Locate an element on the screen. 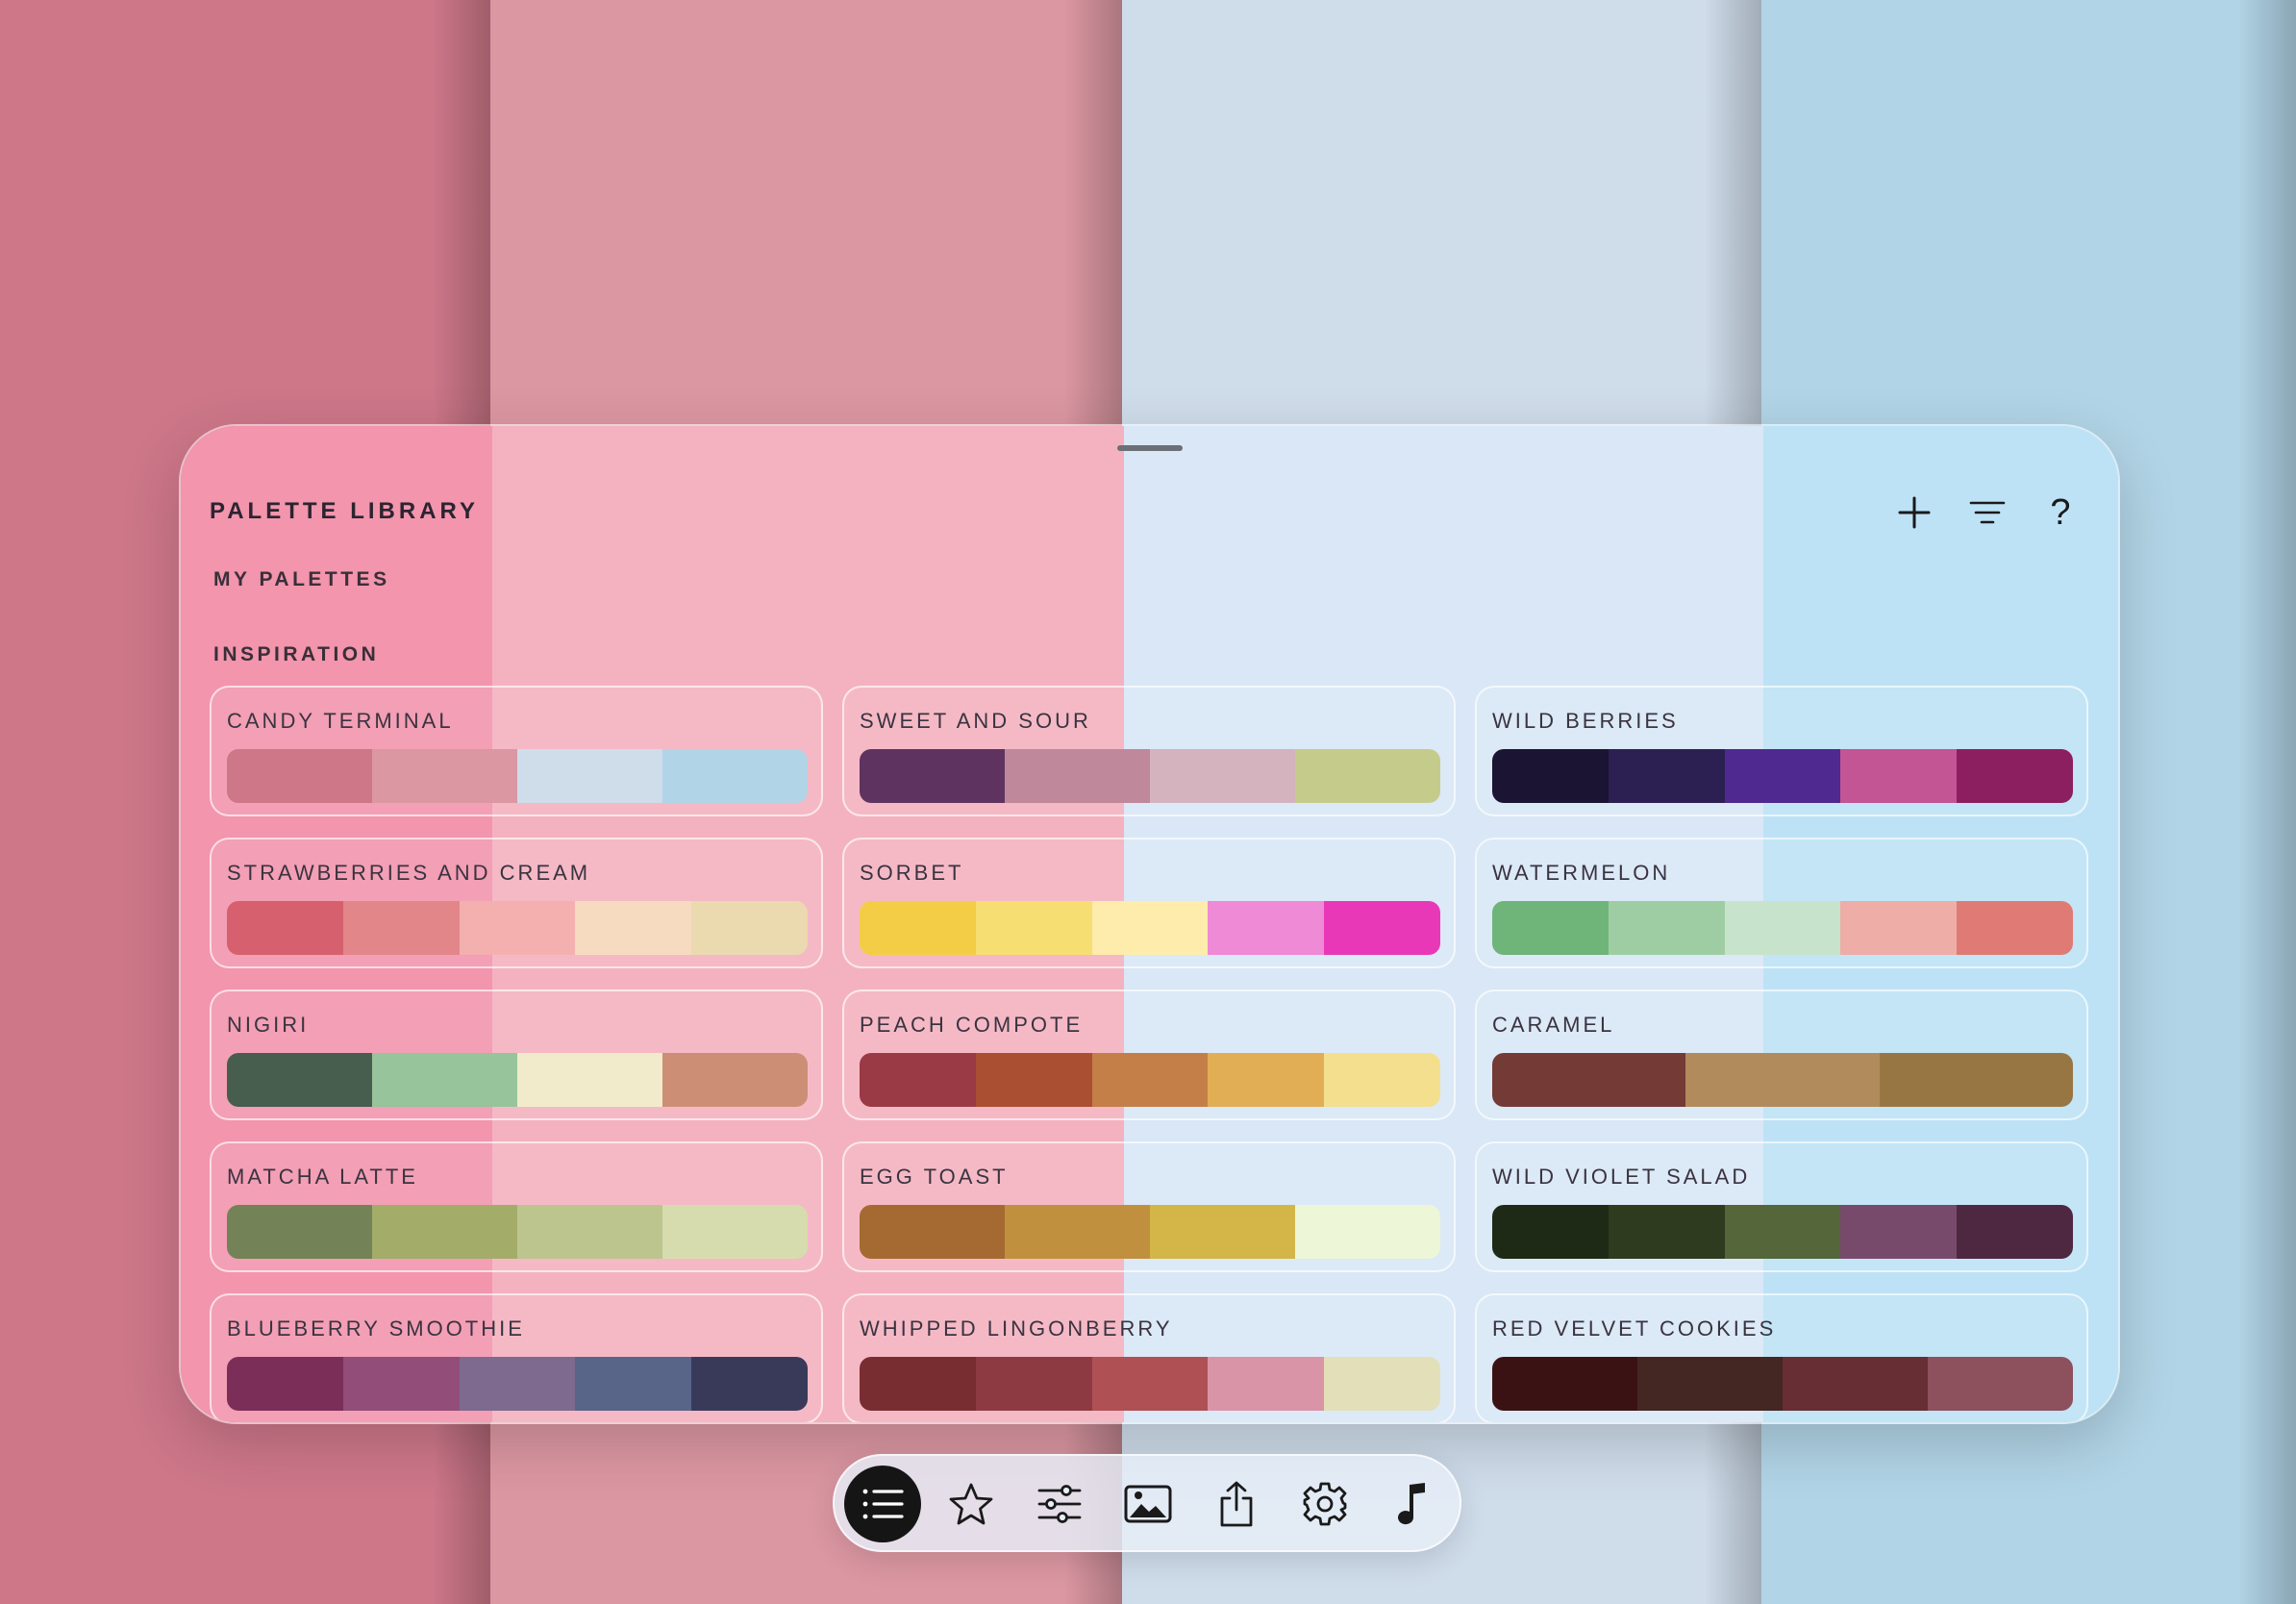 This screenshot has height=1604, width=2296. palette-name: MATCHA LATTE is located at coordinates (322, 1177).